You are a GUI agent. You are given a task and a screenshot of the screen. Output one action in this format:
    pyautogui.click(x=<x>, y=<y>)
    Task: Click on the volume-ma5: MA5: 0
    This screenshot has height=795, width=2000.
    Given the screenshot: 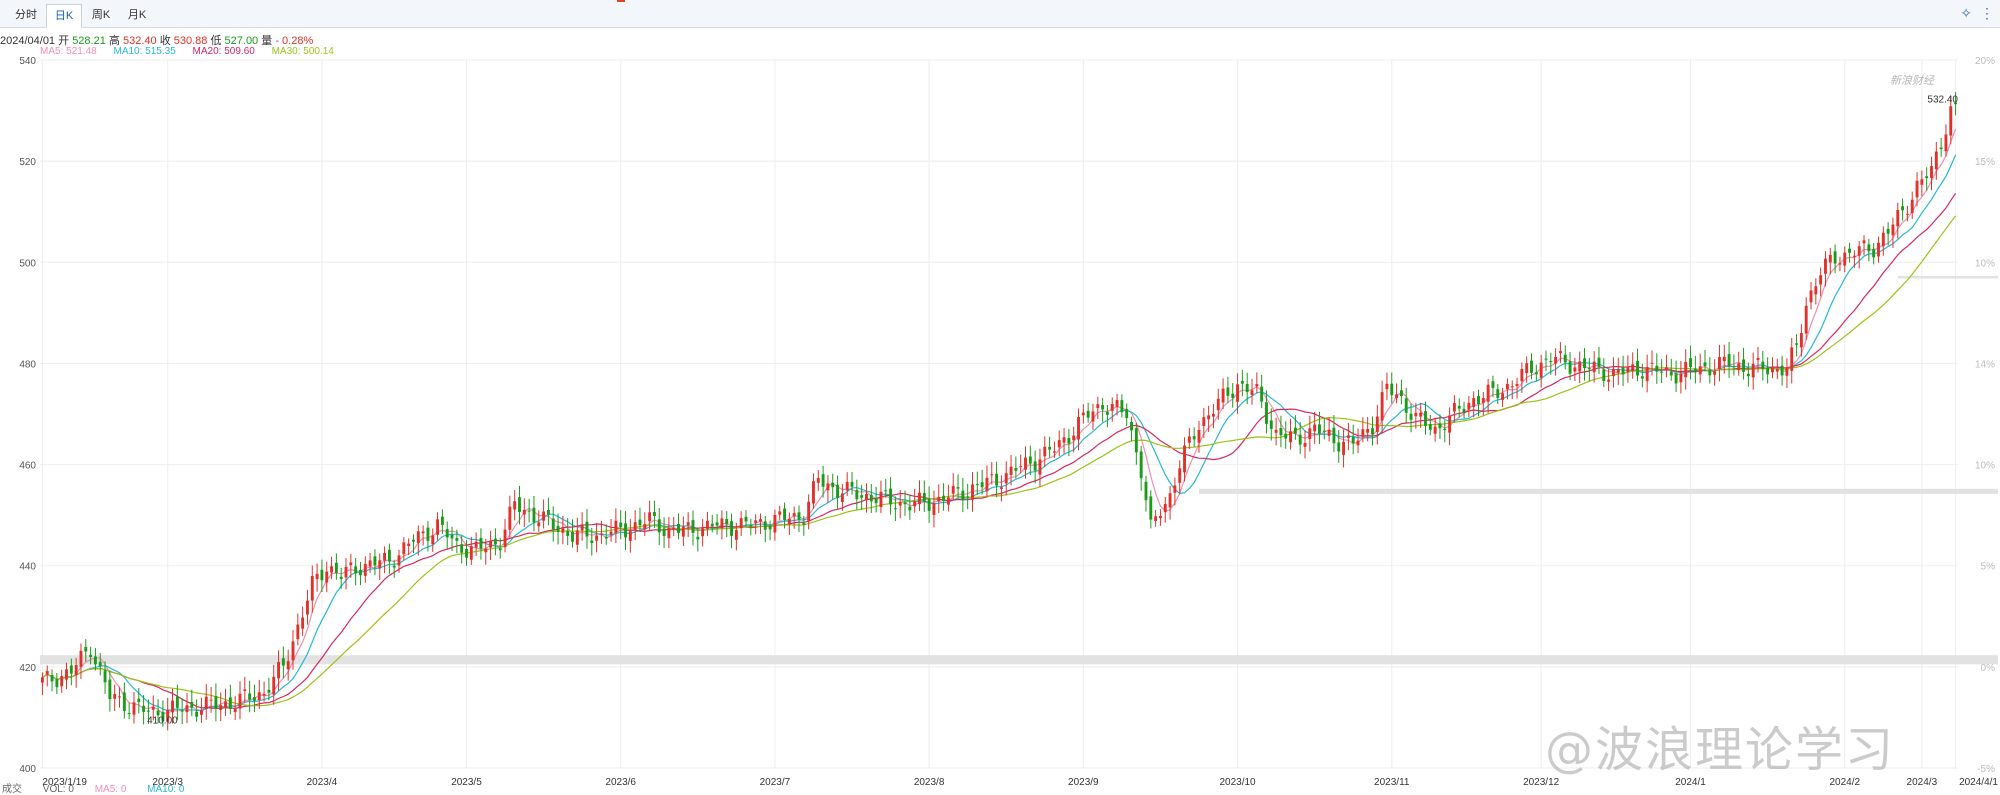 What is the action you would take?
    pyautogui.click(x=110, y=789)
    